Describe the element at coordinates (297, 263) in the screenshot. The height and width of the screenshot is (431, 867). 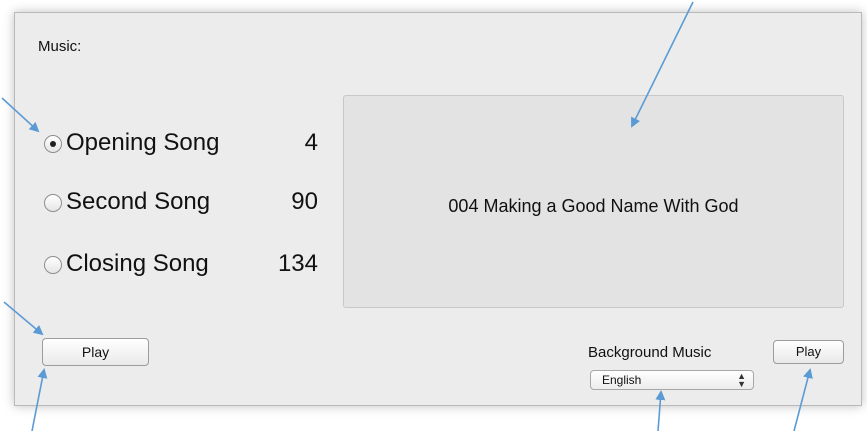
I see `closing-song-number: 134` at that location.